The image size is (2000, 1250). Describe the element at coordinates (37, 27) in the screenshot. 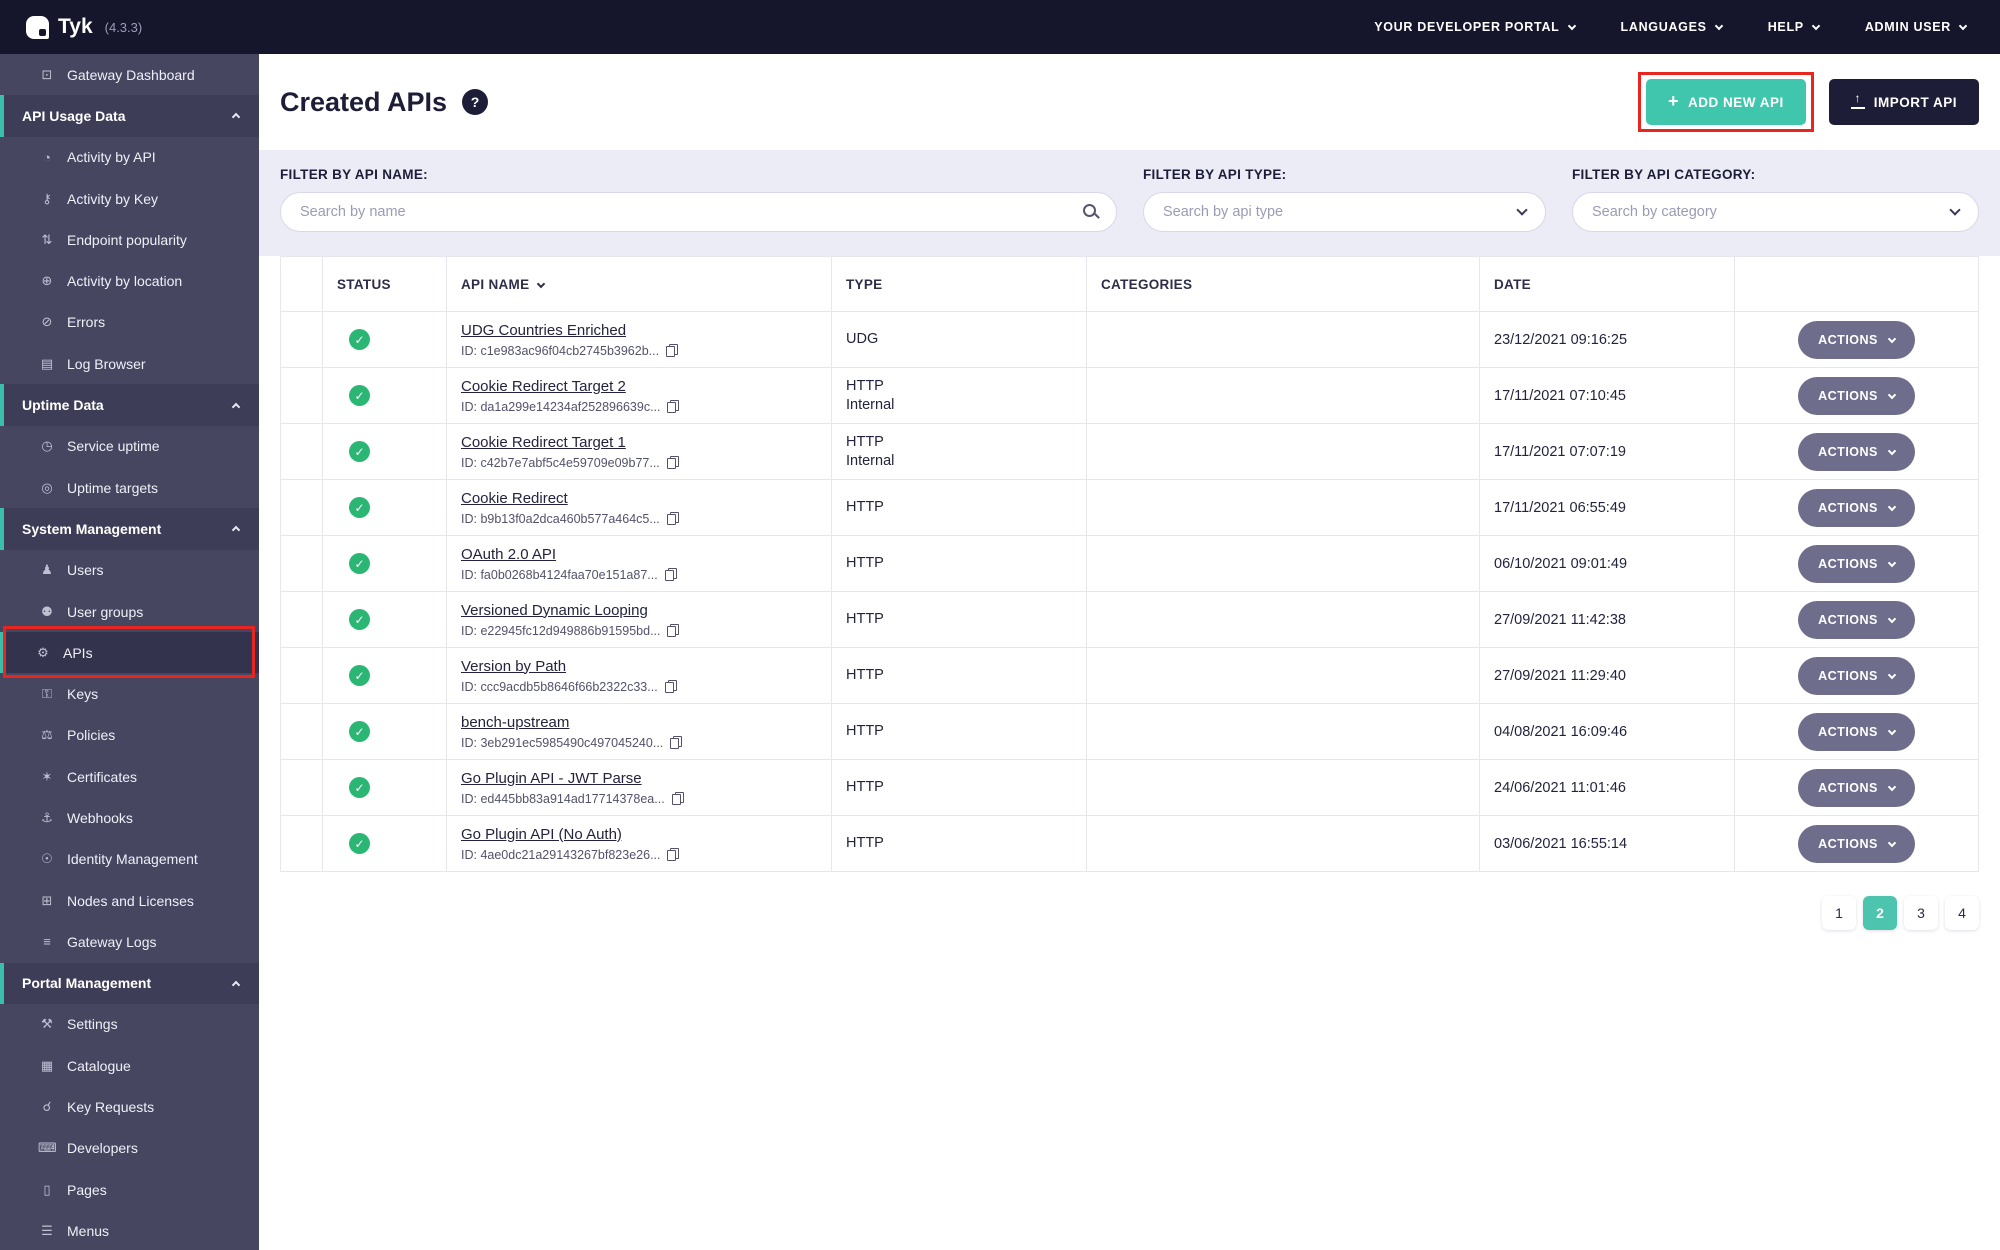

I see `tyk-logo-icon` at that location.